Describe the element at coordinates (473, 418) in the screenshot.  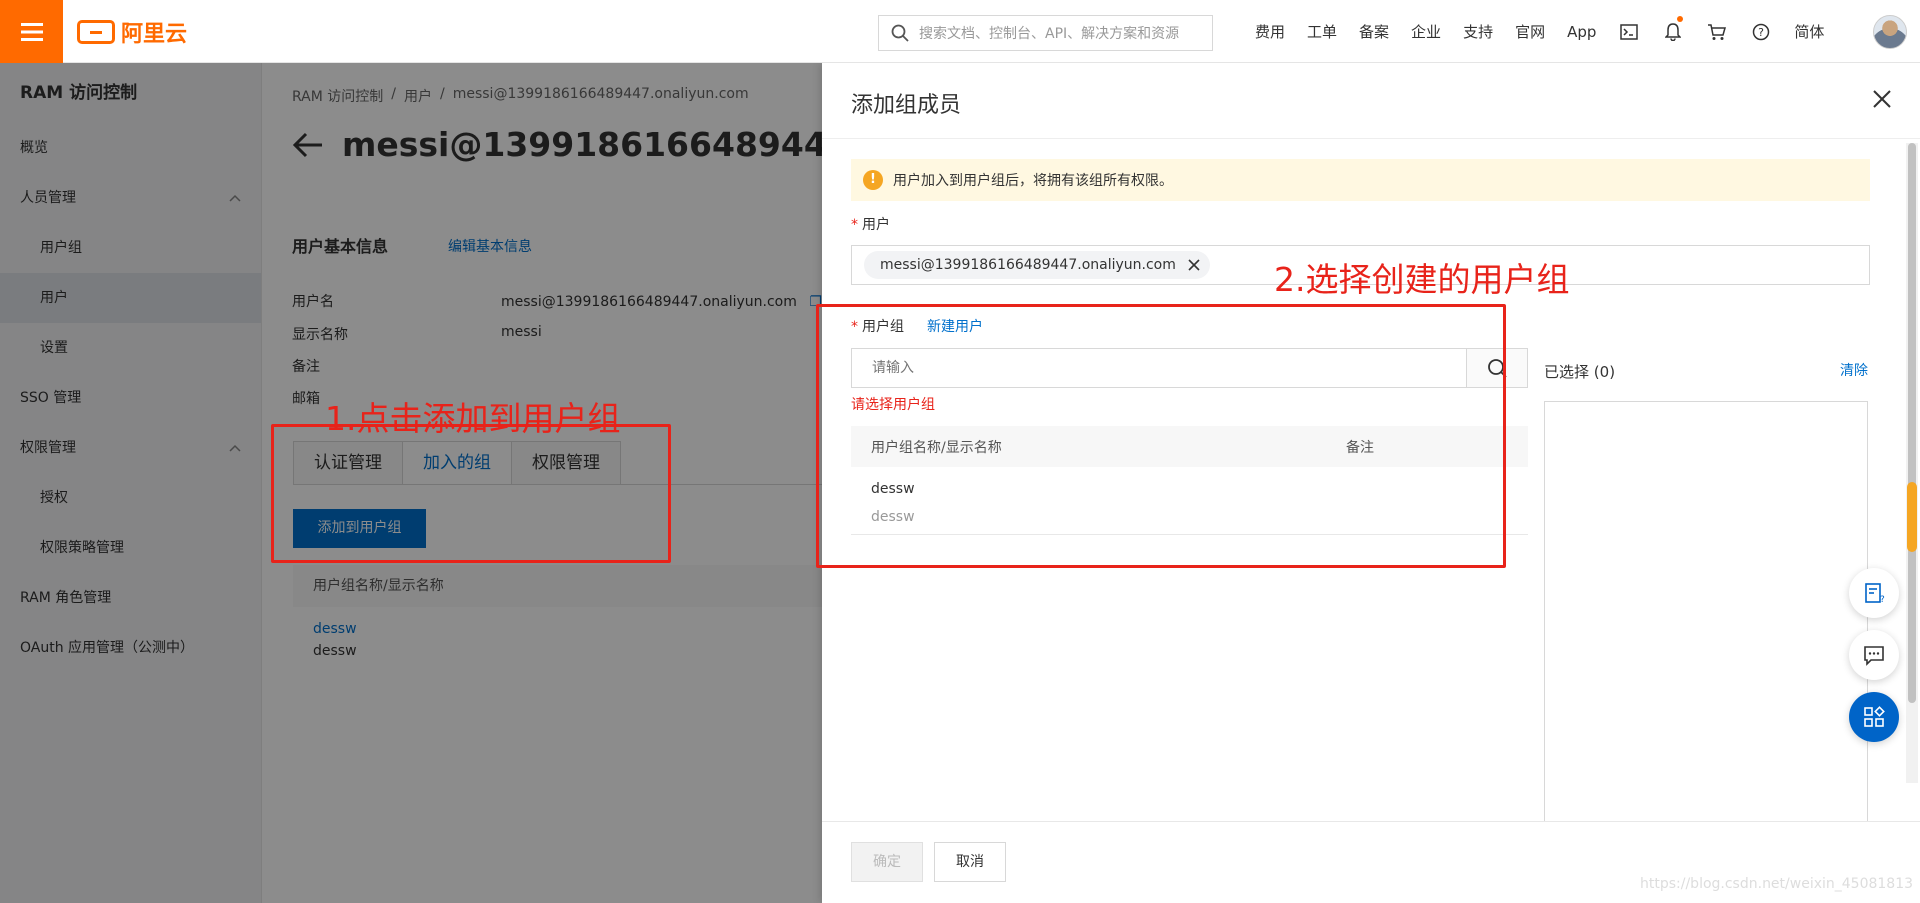
I see `annotation-step1: 1.点击添加到用户组` at that location.